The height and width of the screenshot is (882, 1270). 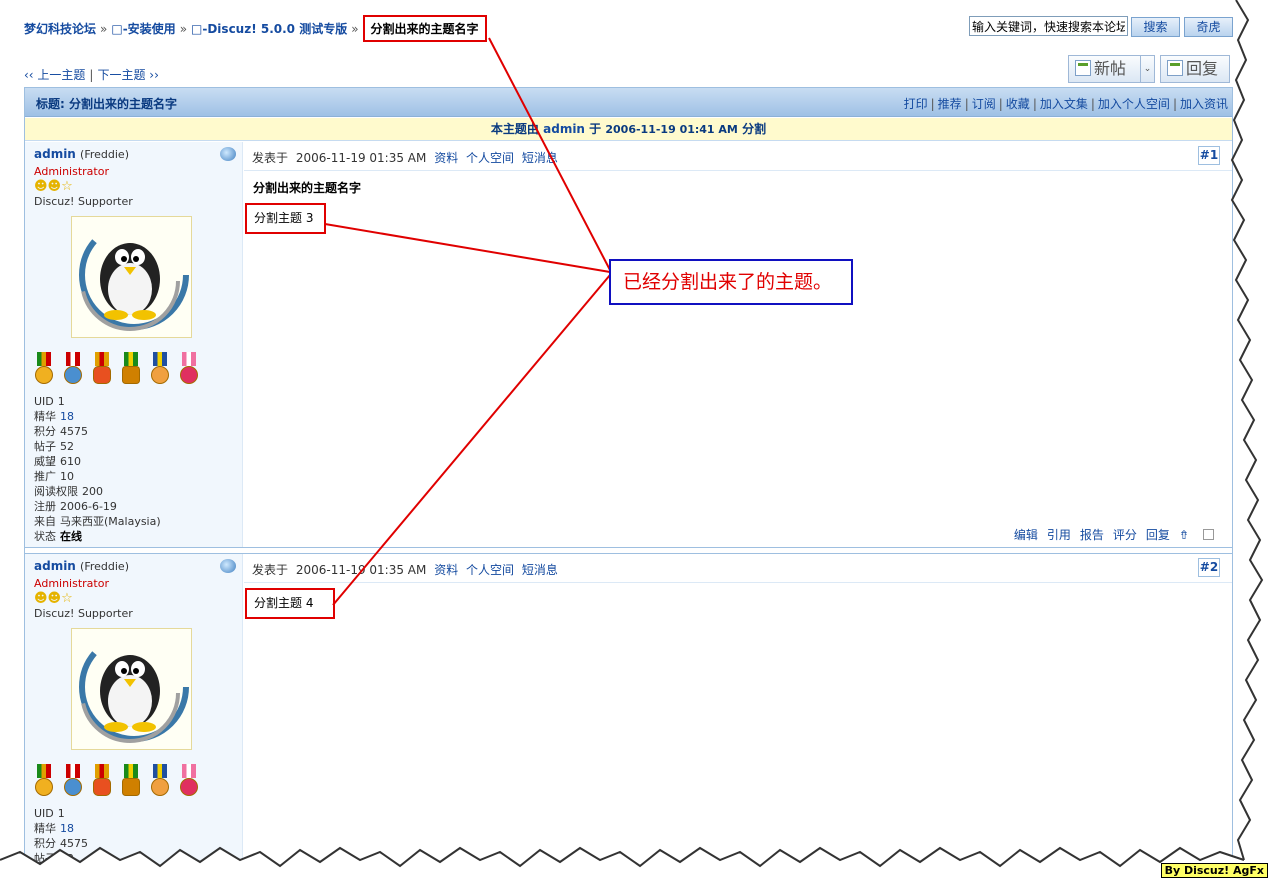 What do you see at coordinates (595, 129) in the screenshot?
I see `notice-mid: 于` at bounding box center [595, 129].